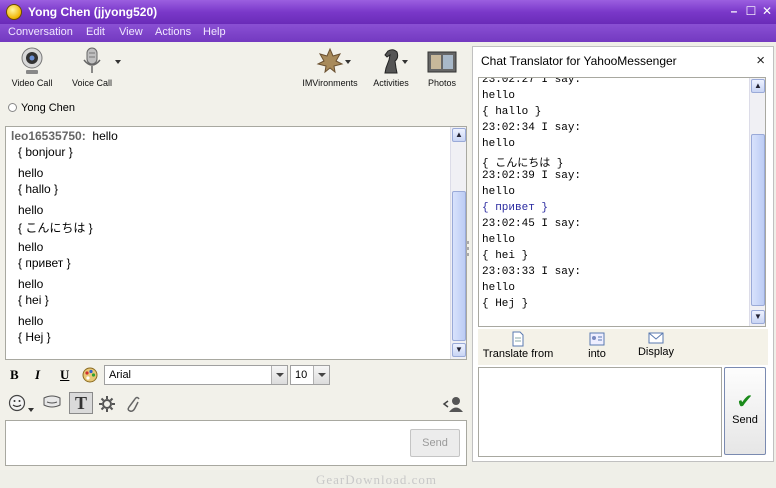  I want to click on translator-close-button: ×, so click(760, 60).